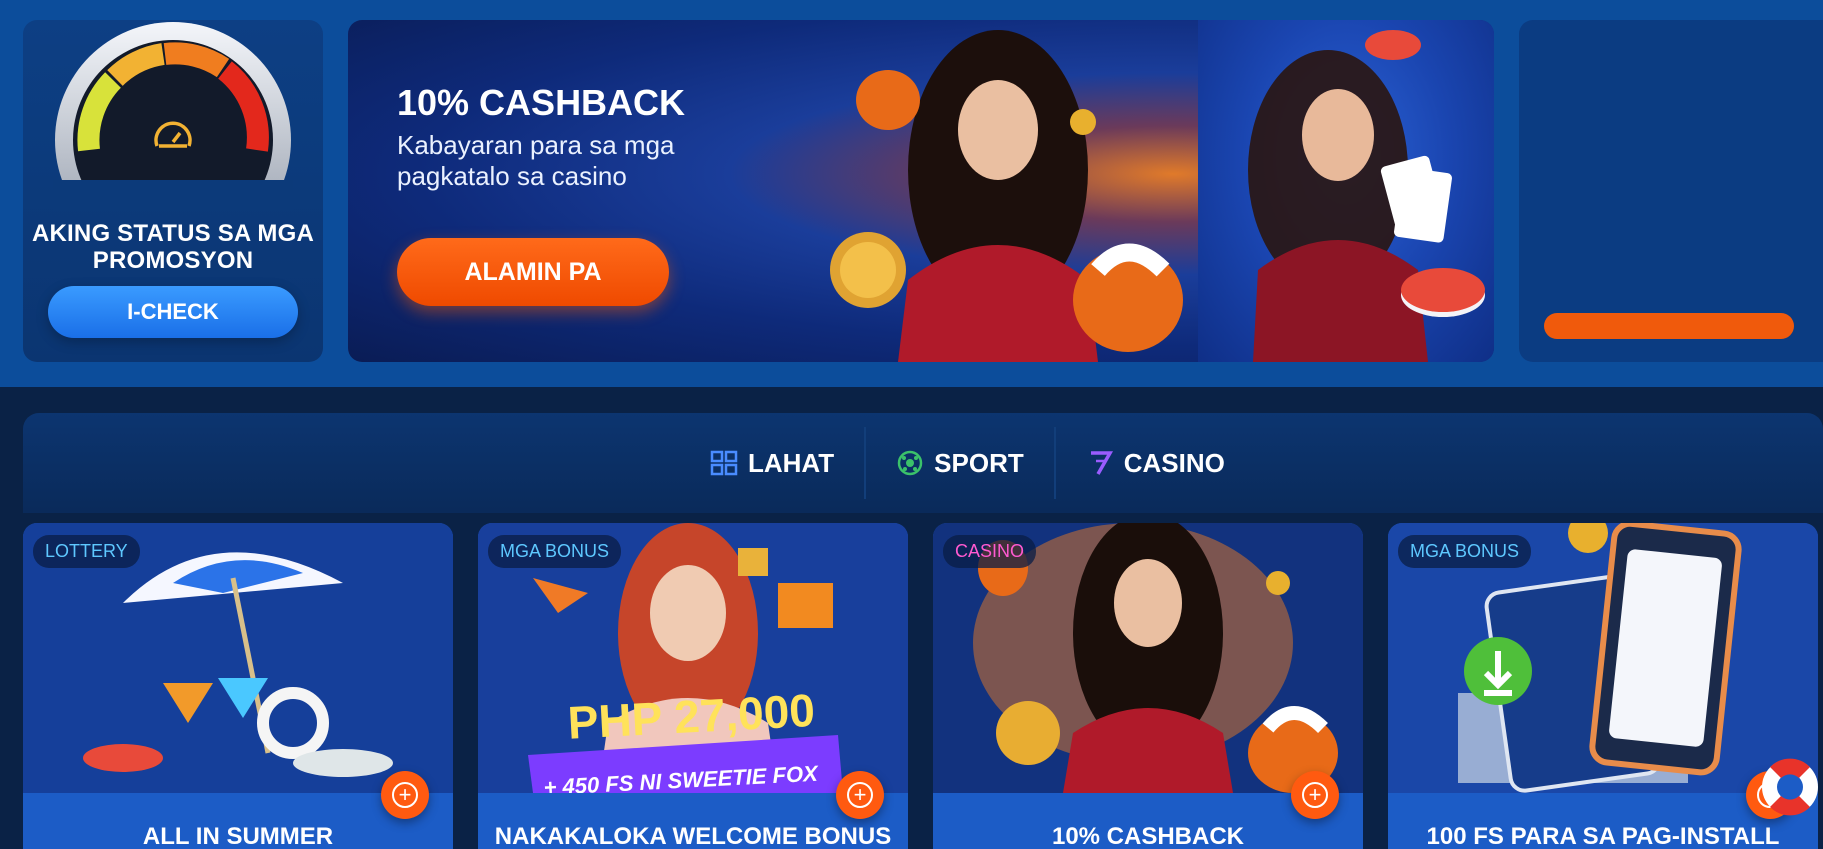 This screenshot has height=849, width=1823. I want to click on tab-sport: SPORT, so click(959, 463).